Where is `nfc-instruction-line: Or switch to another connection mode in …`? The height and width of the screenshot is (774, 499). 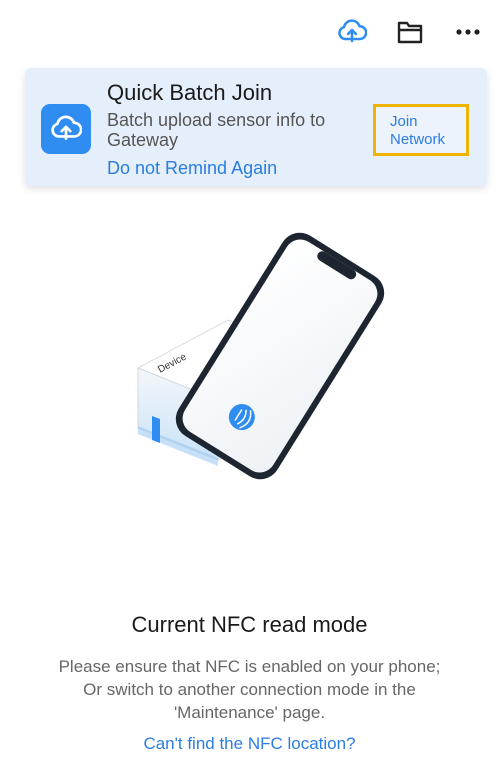
nfc-instruction-line: Or switch to another connection mode in … is located at coordinates (249, 689).